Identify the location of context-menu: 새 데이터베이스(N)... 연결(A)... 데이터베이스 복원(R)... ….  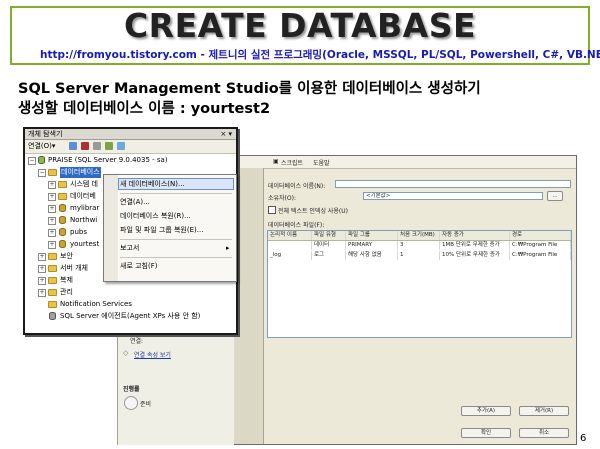
(170, 228).